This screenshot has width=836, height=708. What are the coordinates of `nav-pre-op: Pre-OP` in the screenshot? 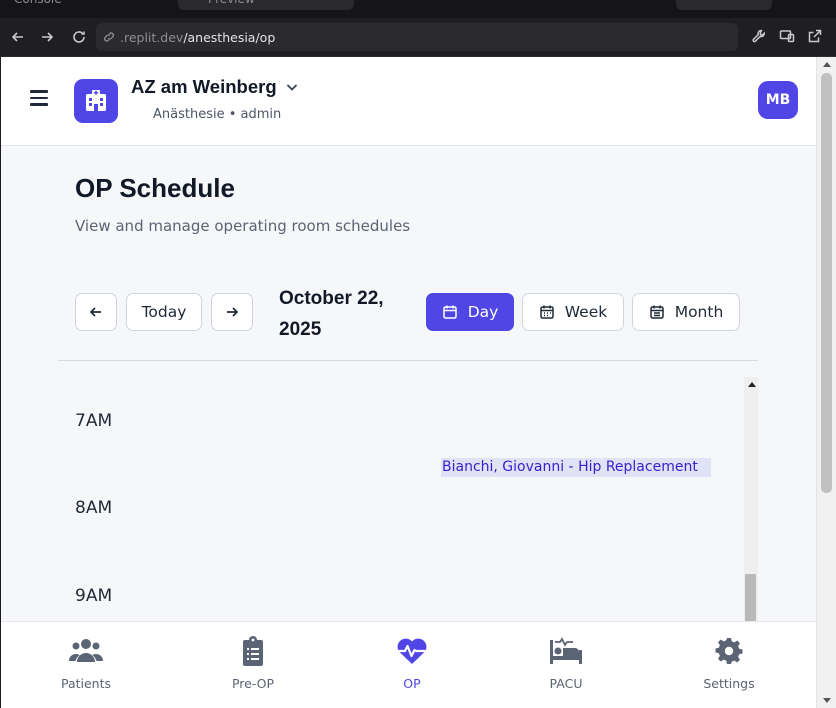 It's located at (253, 665).